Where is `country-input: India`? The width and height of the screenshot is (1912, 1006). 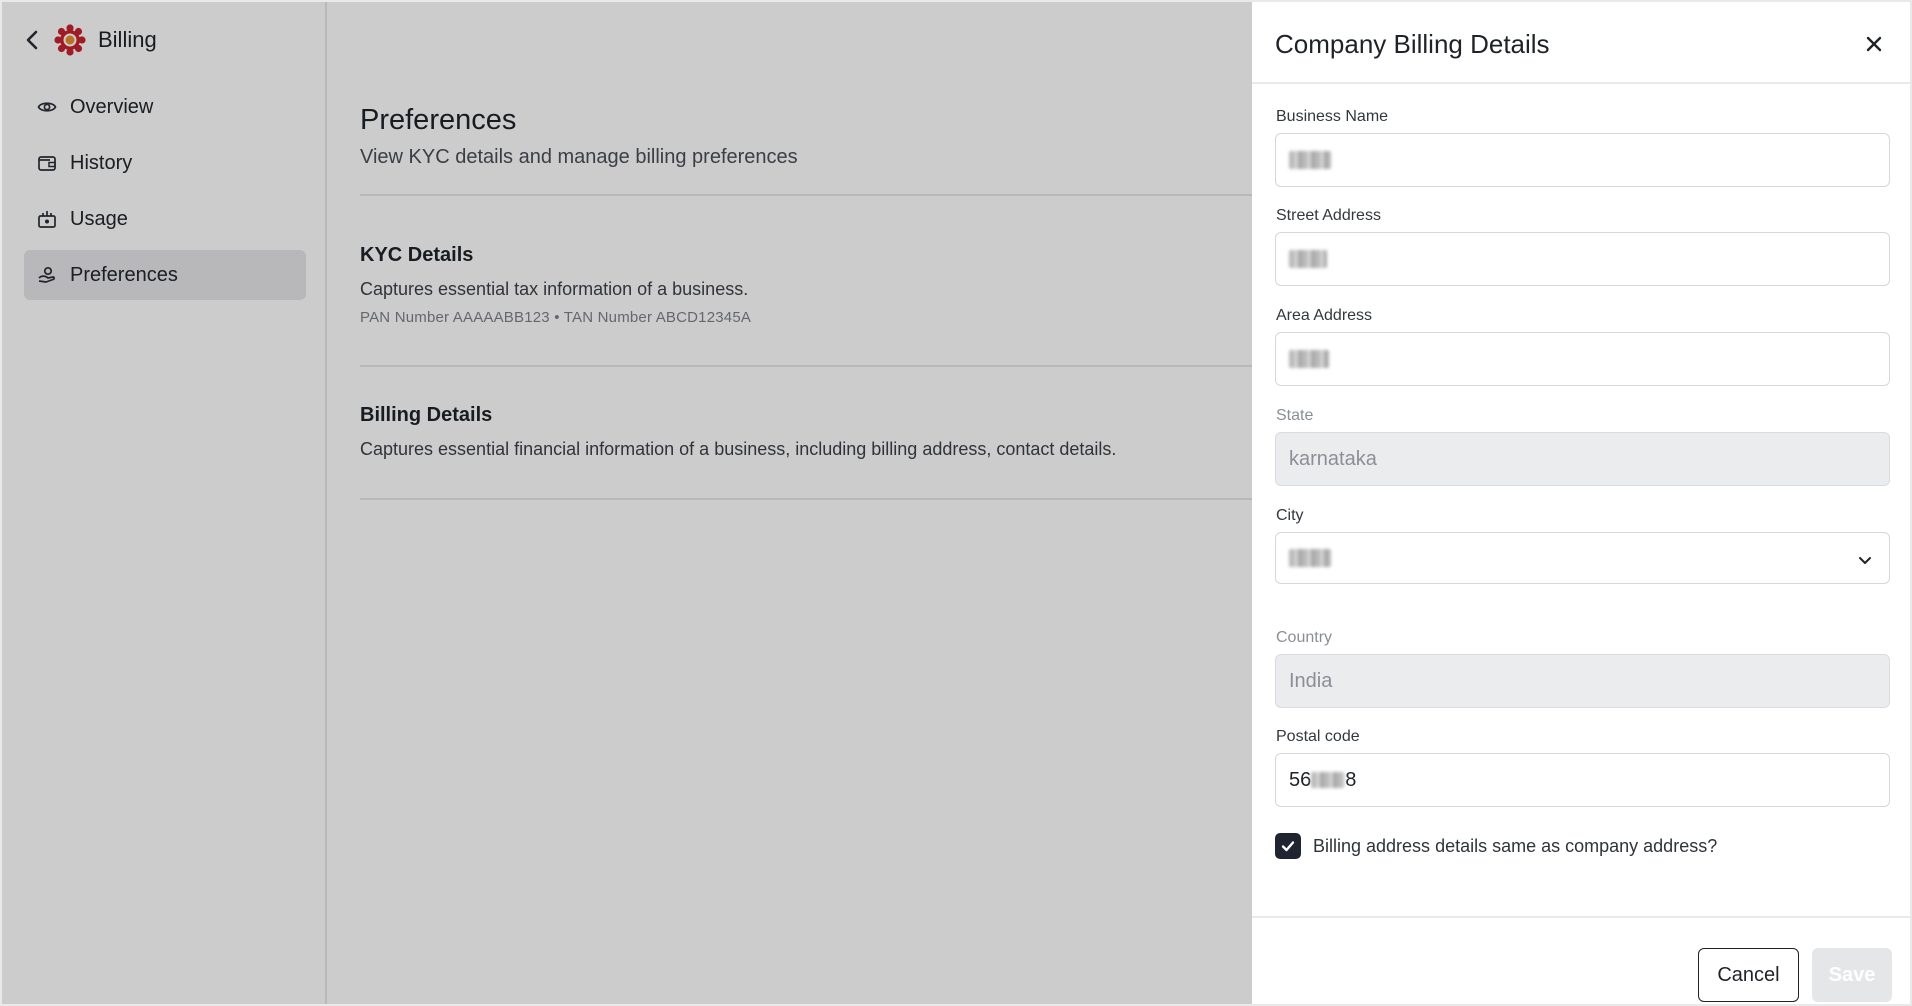 country-input: India is located at coordinates (1582, 681).